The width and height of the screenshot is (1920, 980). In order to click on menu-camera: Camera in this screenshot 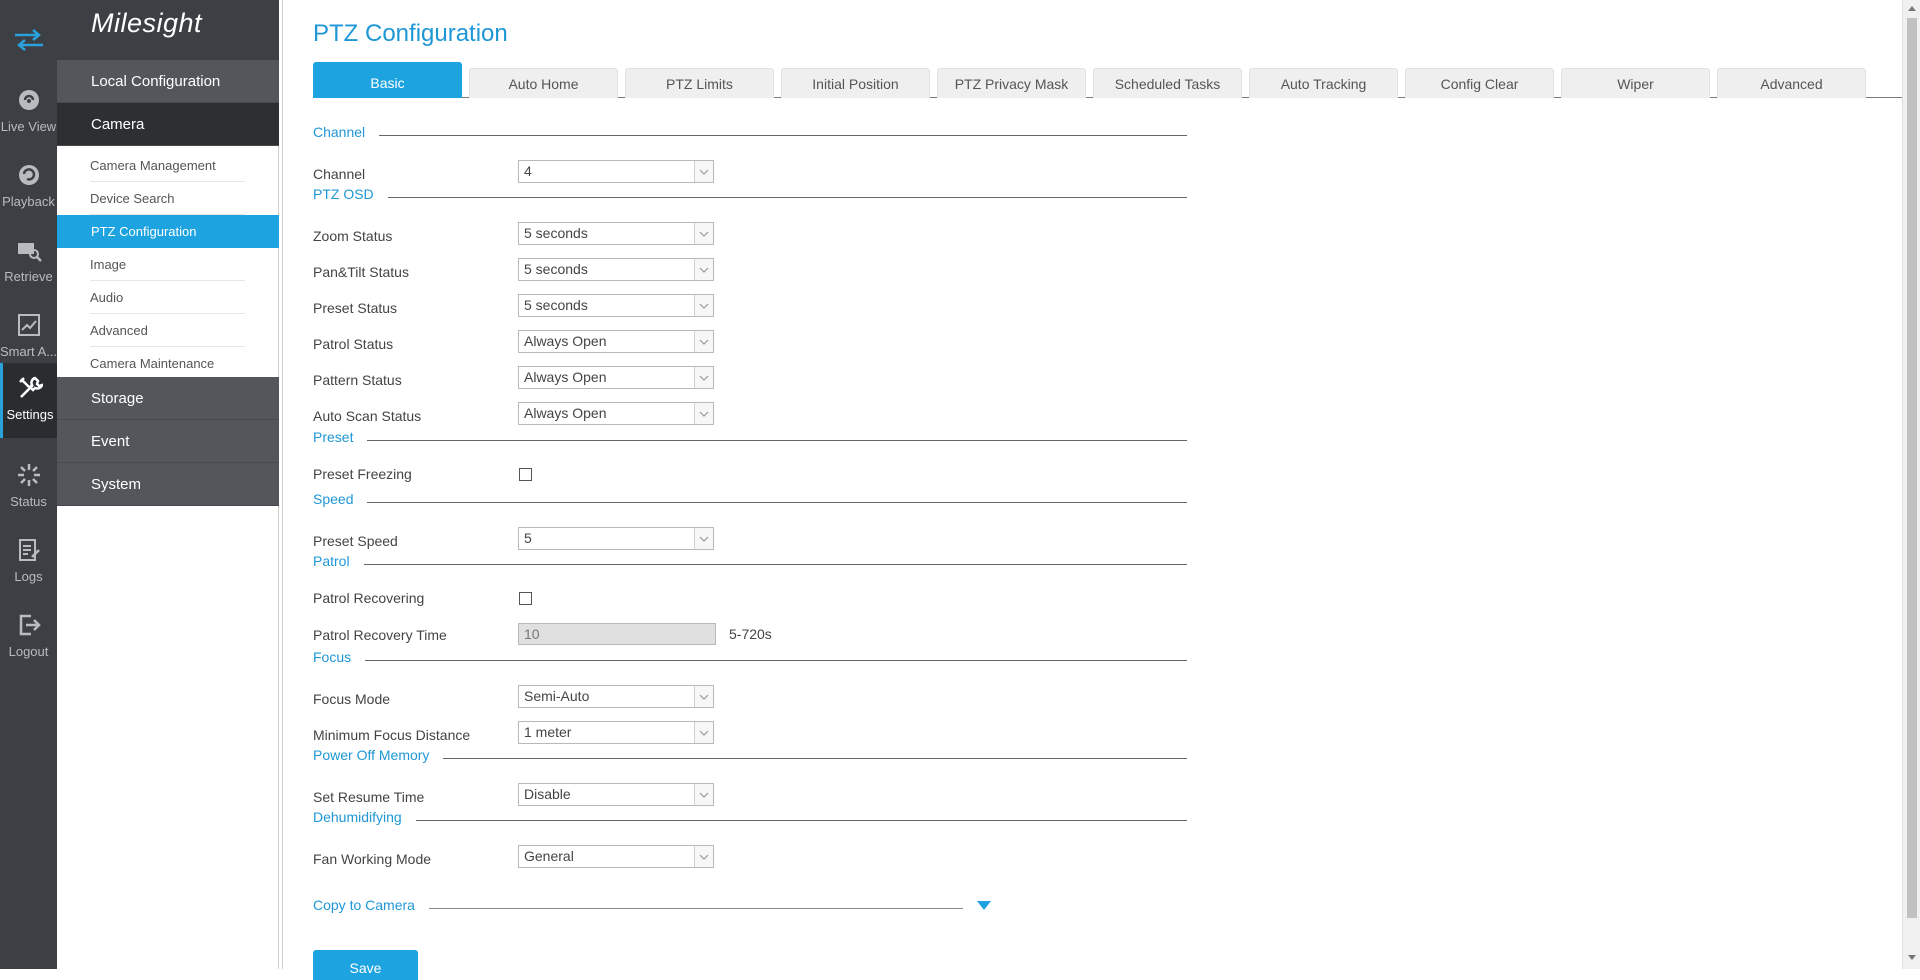, I will do `click(168, 124)`.